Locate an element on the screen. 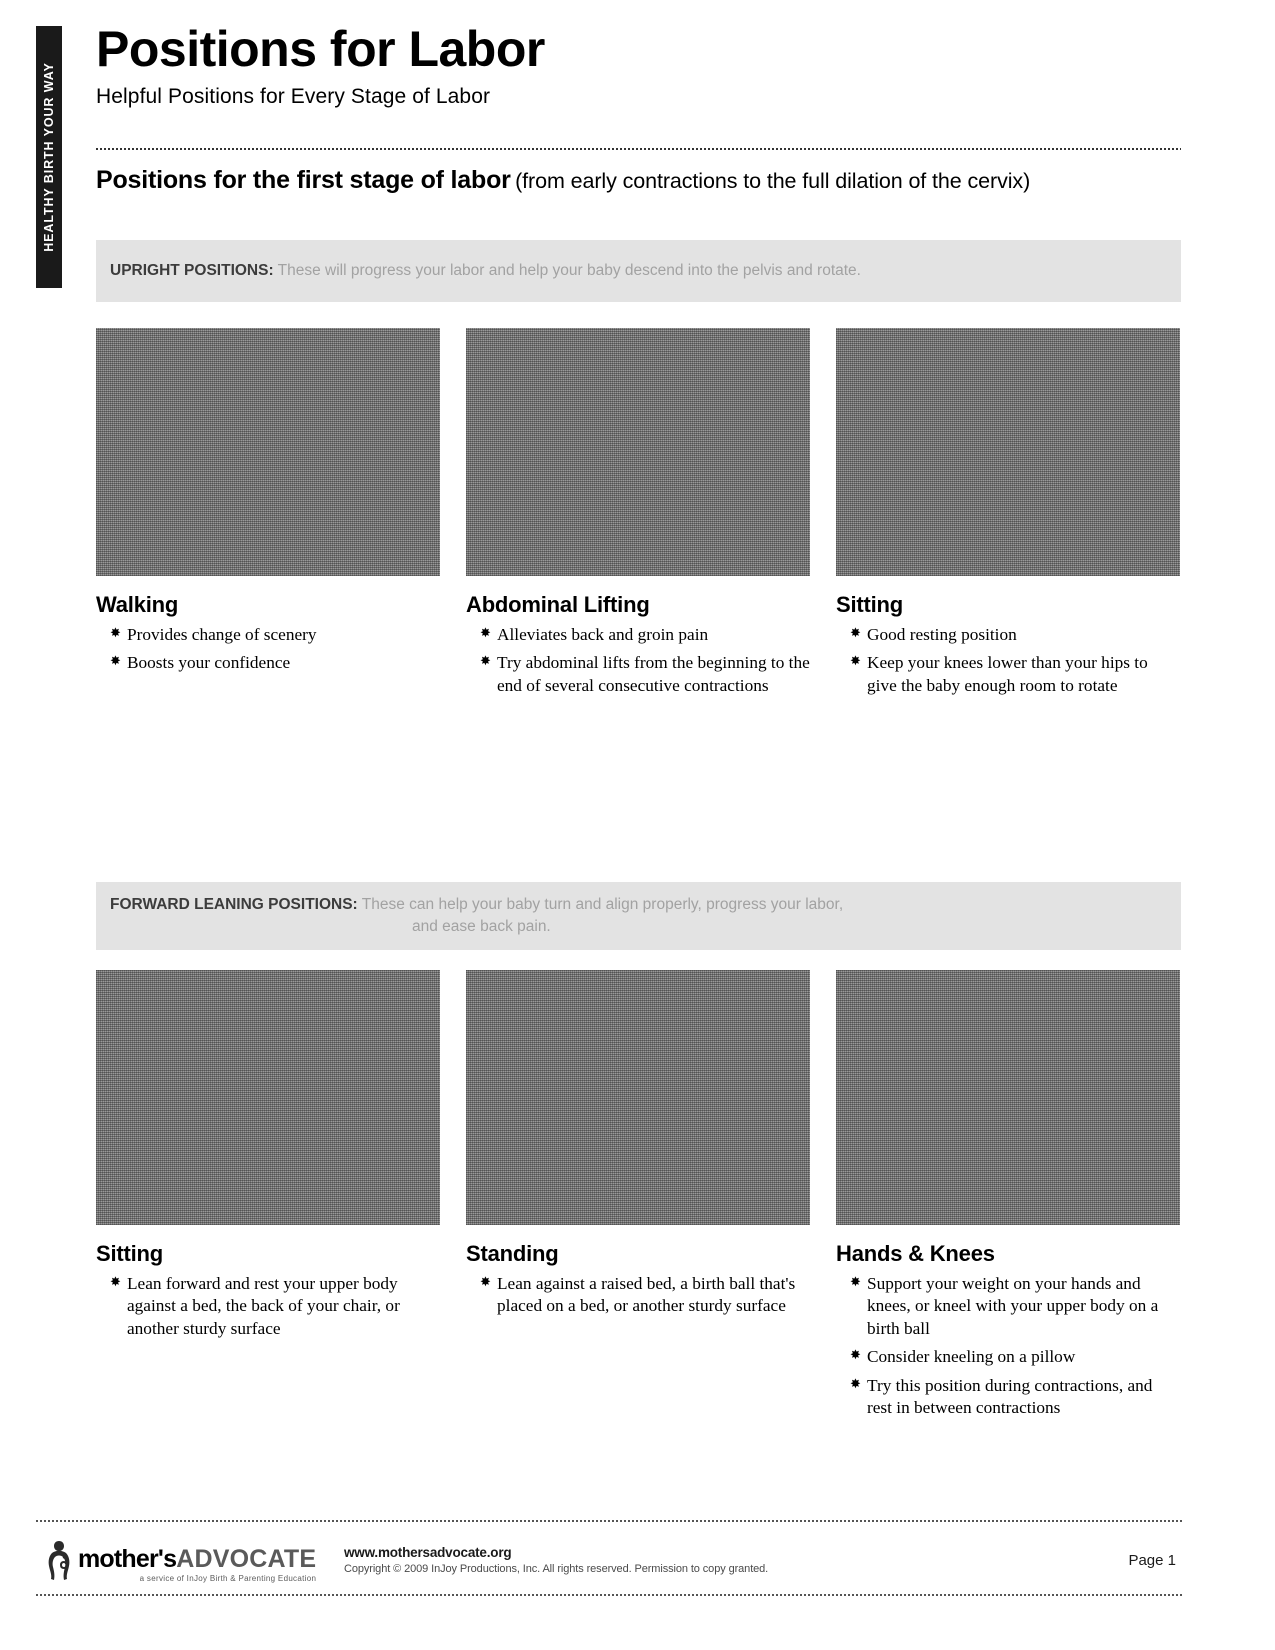 This screenshot has width=1275, height=1650. photo-walking is located at coordinates (268, 452).